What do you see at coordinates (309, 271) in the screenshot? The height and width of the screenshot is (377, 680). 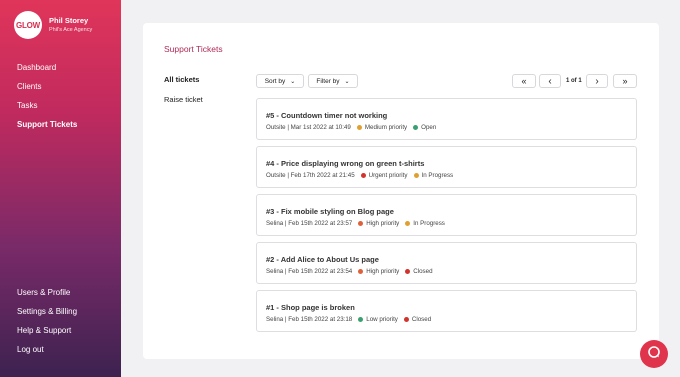 I see `ticket-meta: Selina | Feb 15th 2022 at 23:54` at bounding box center [309, 271].